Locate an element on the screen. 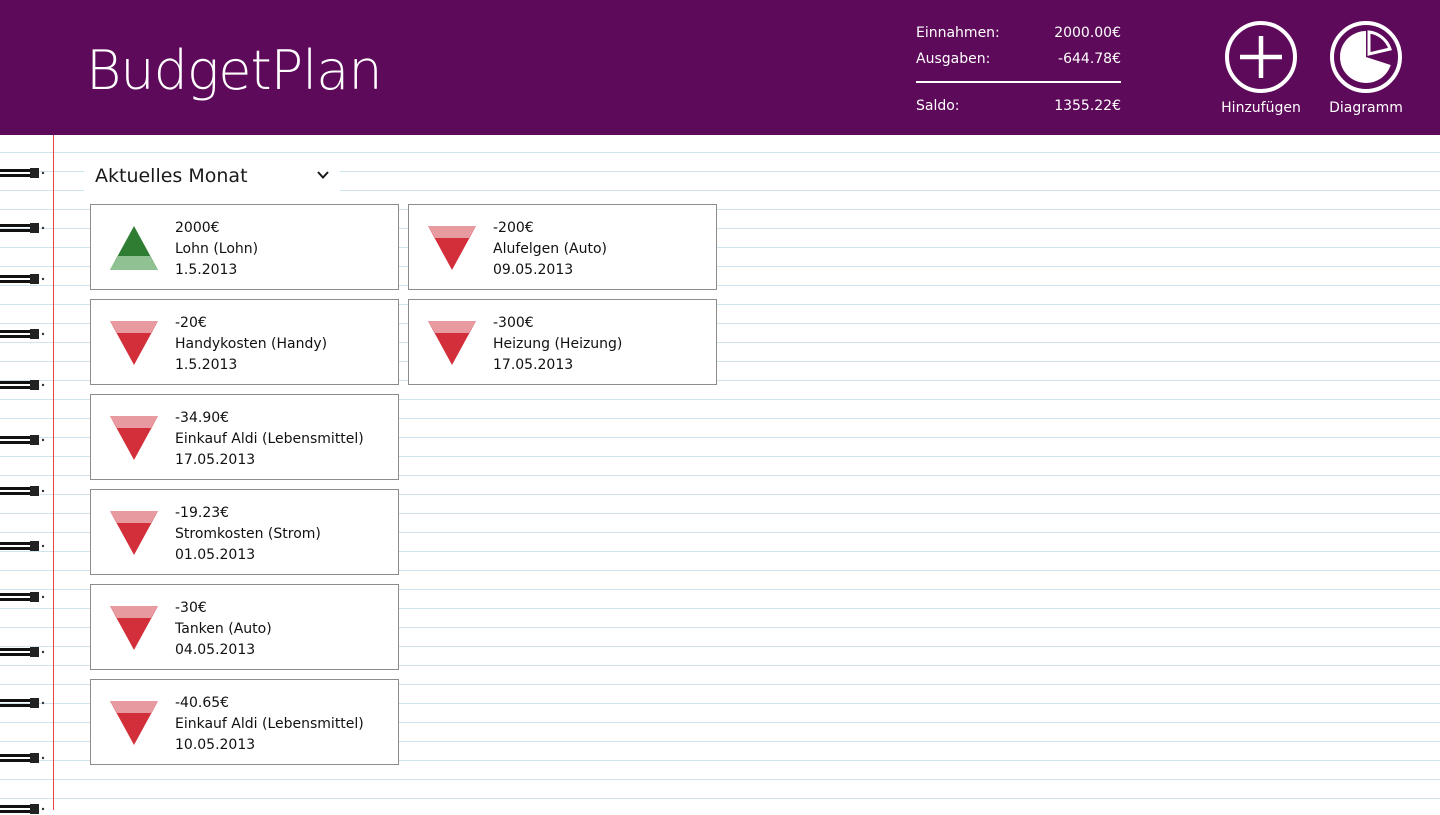 The image size is (1440, 815). entry-tile: -20€ Handykosten (Handy) 1.5.2013 is located at coordinates (244, 342).